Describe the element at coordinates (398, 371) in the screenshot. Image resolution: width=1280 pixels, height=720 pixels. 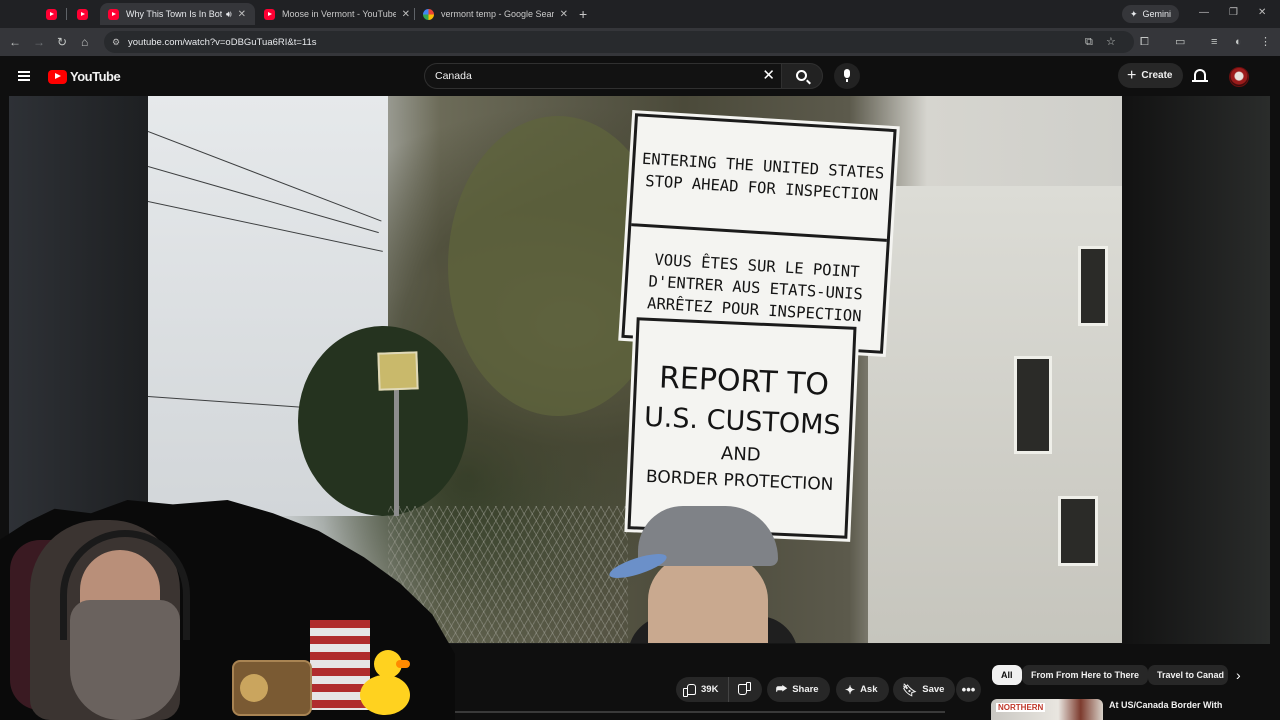
I see `yellow-road-sign` at that location.